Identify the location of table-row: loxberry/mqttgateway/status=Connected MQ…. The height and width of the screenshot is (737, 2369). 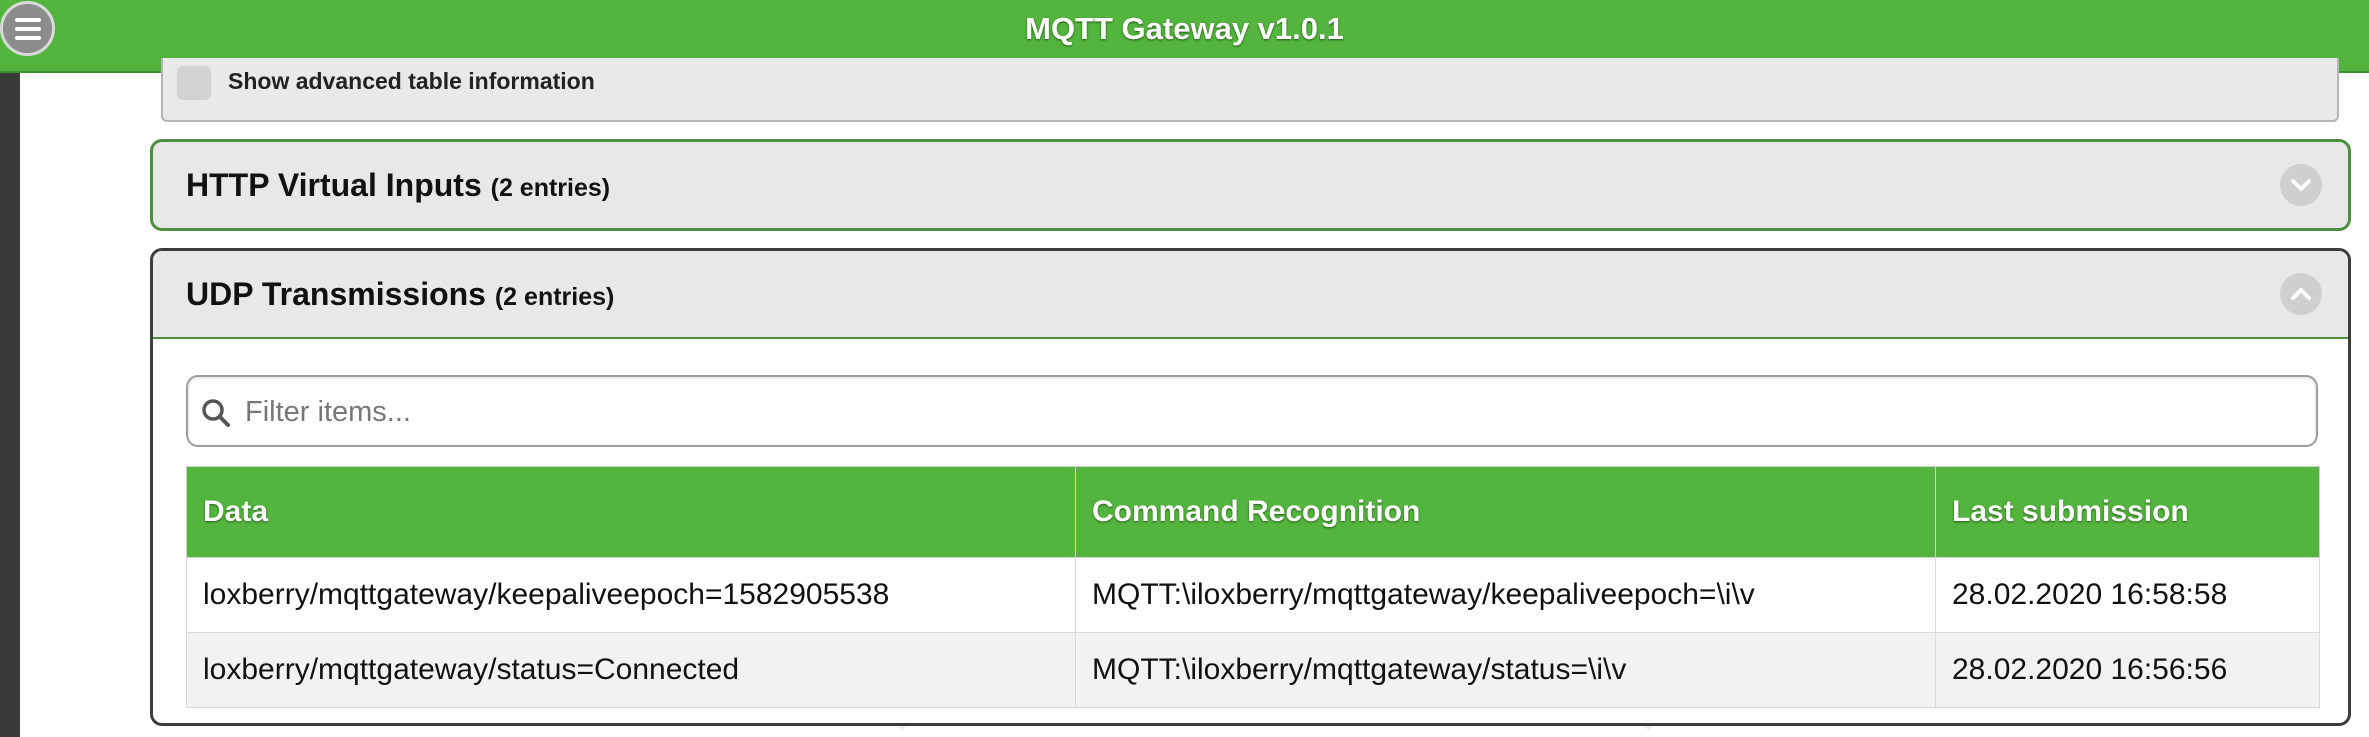
(1253, 670).